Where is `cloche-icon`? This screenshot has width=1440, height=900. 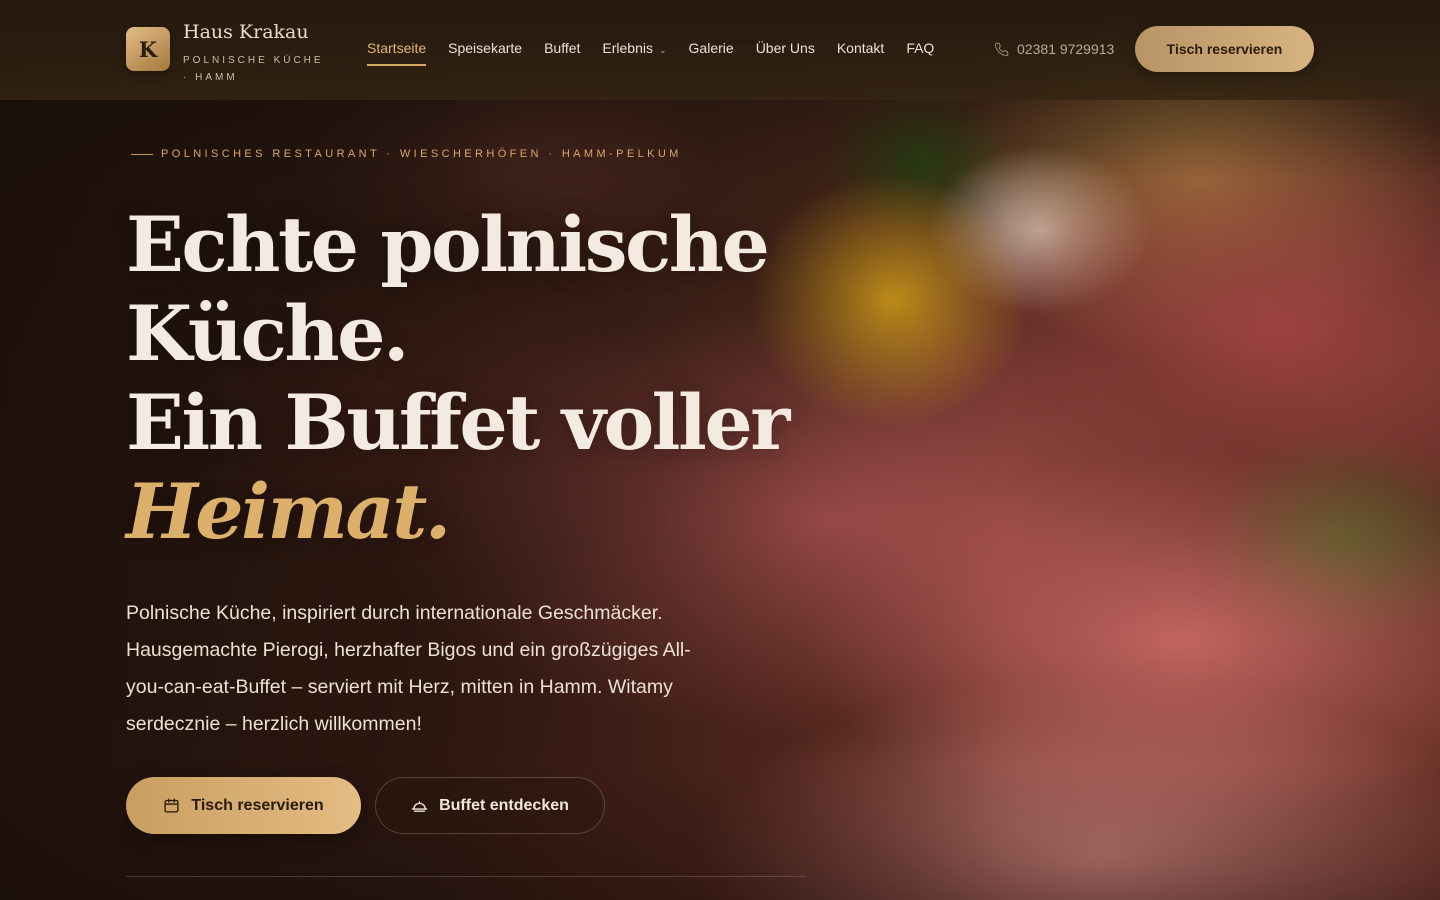
cloche-icon is located at coordinates (419, 806).